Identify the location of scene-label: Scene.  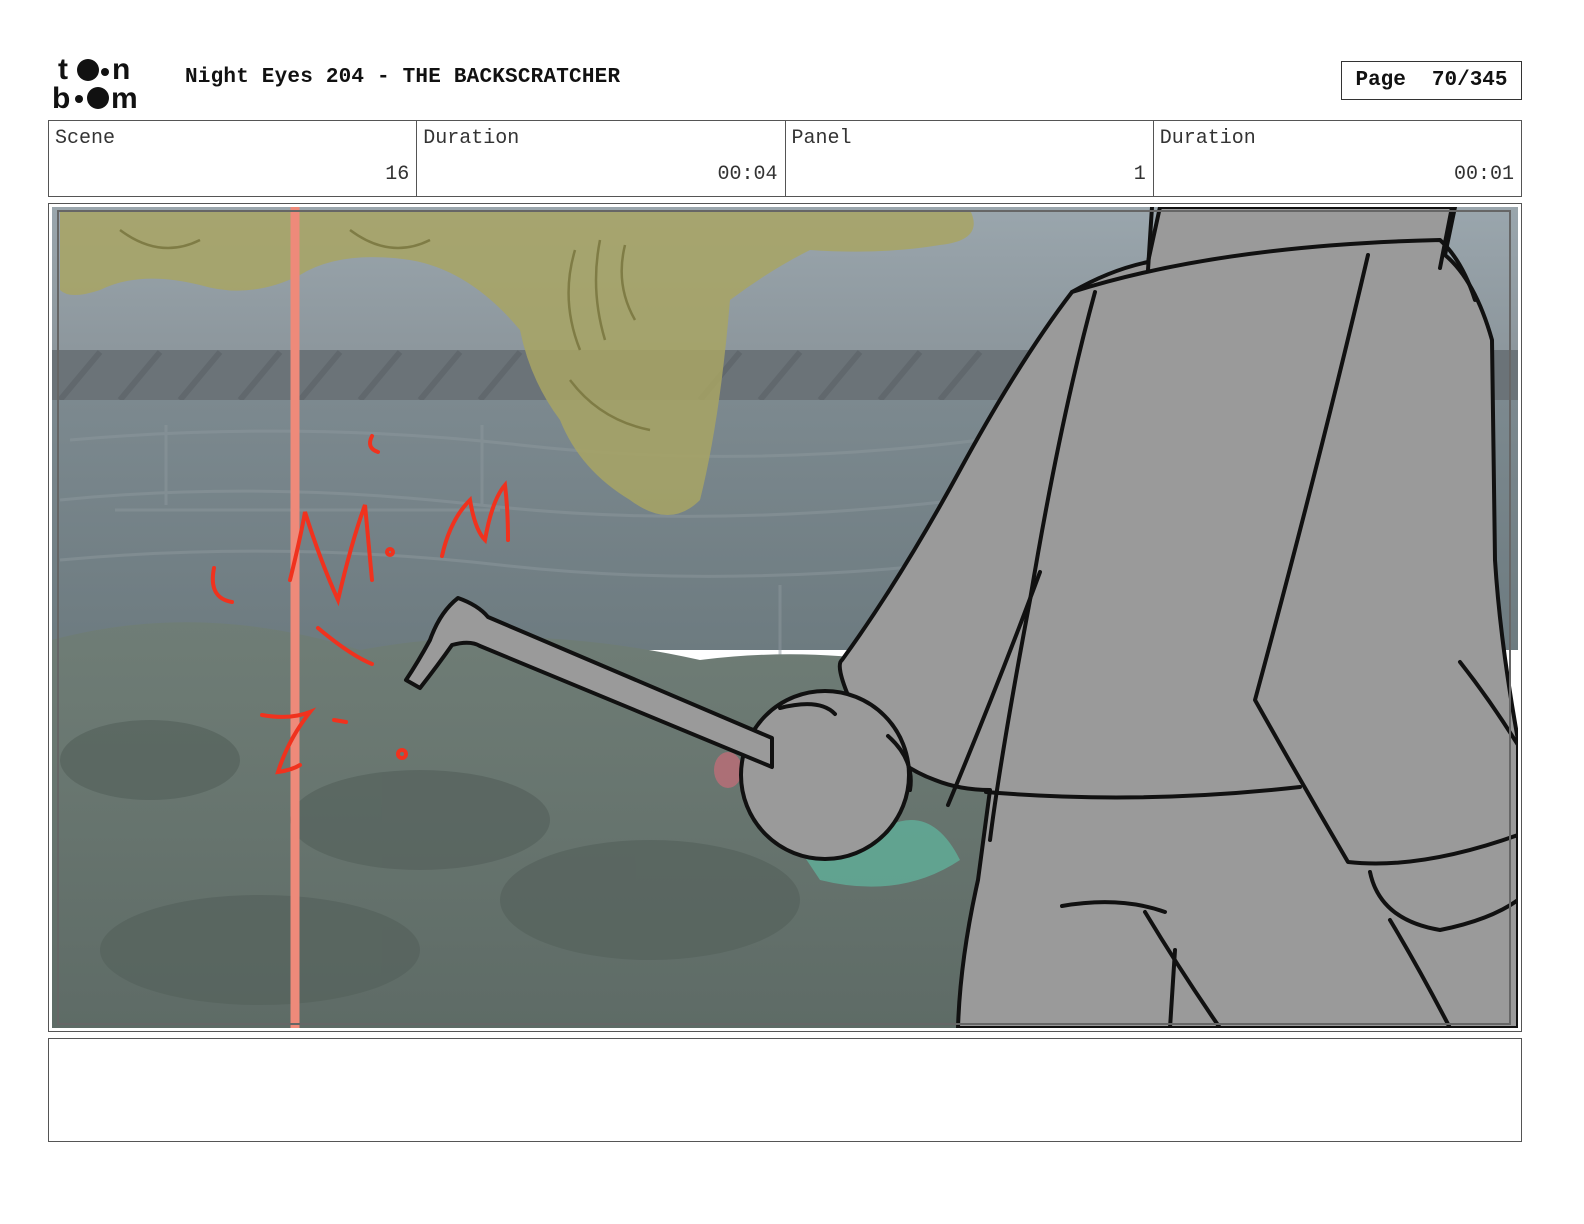
(85, 138).